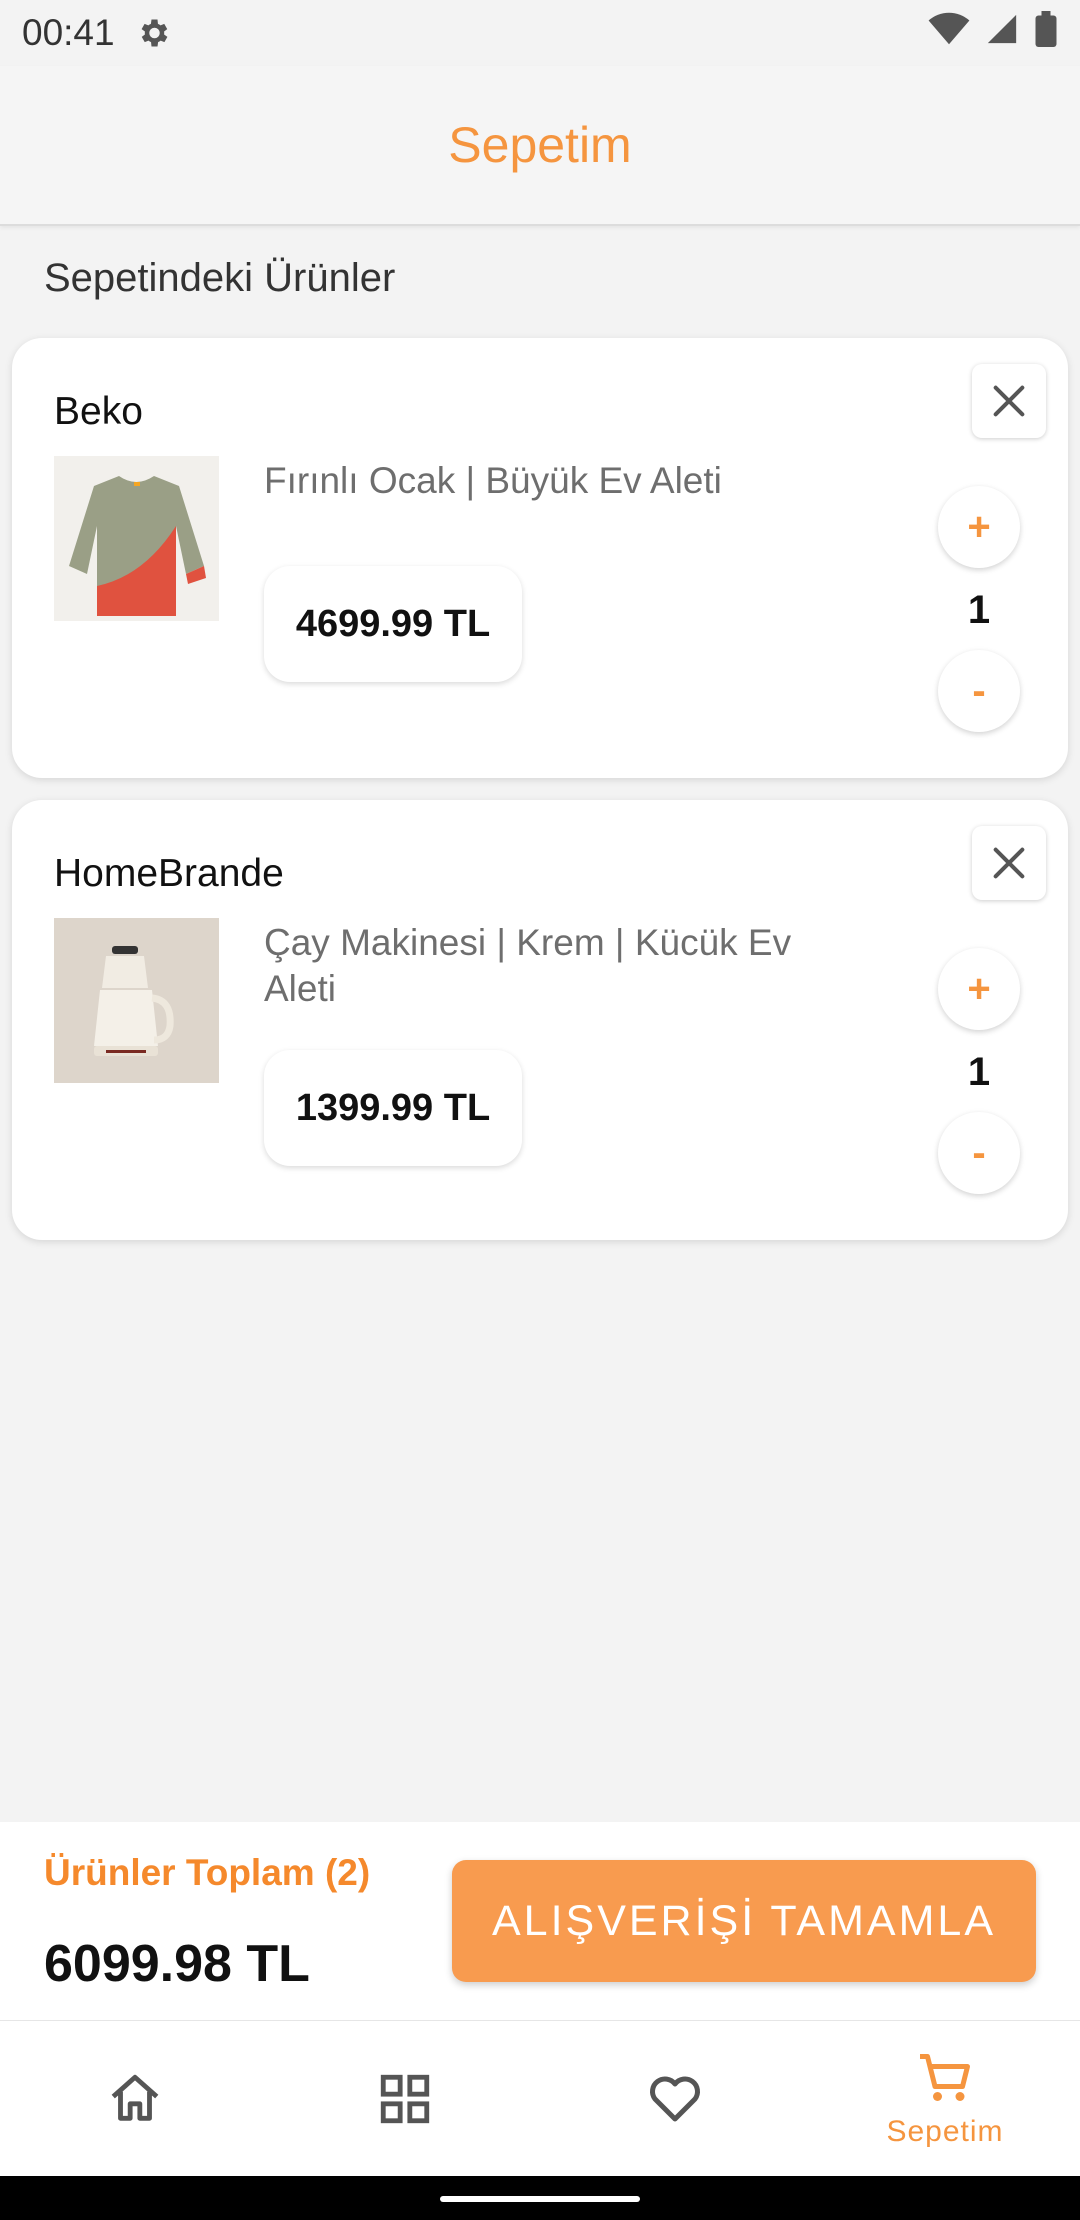  I want to click on nav-cart-label: Sepetim, so click(945, 2131).